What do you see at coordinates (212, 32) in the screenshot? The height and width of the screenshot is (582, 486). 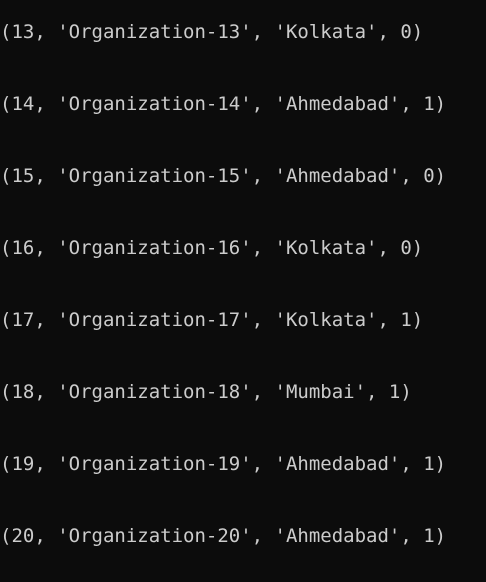 I see `output-line-13: (13, 'Organization-13', 'Kolkata', 0)` at bounding box center [212, 32].